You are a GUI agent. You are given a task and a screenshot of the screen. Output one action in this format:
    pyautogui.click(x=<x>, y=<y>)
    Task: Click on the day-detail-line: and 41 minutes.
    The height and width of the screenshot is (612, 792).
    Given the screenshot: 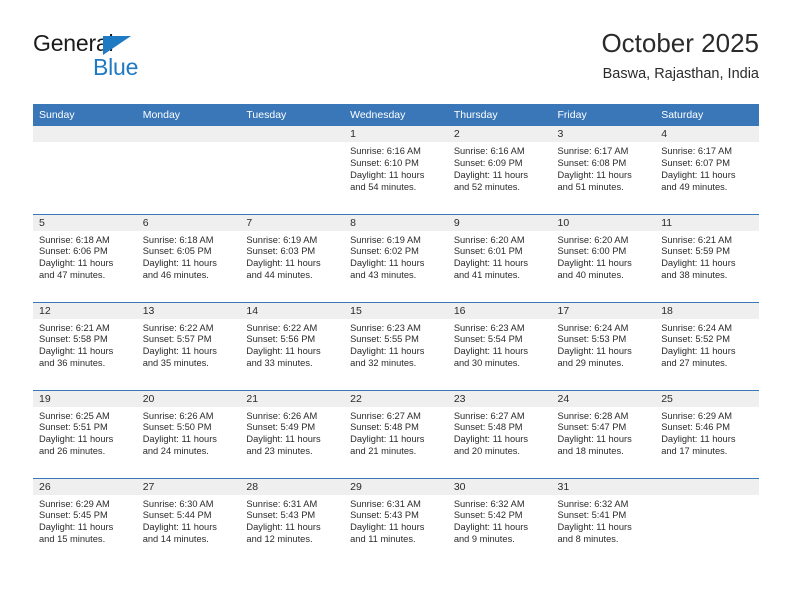 What is the action you would take?
    pyautogui.click(x=486, y=275)
    